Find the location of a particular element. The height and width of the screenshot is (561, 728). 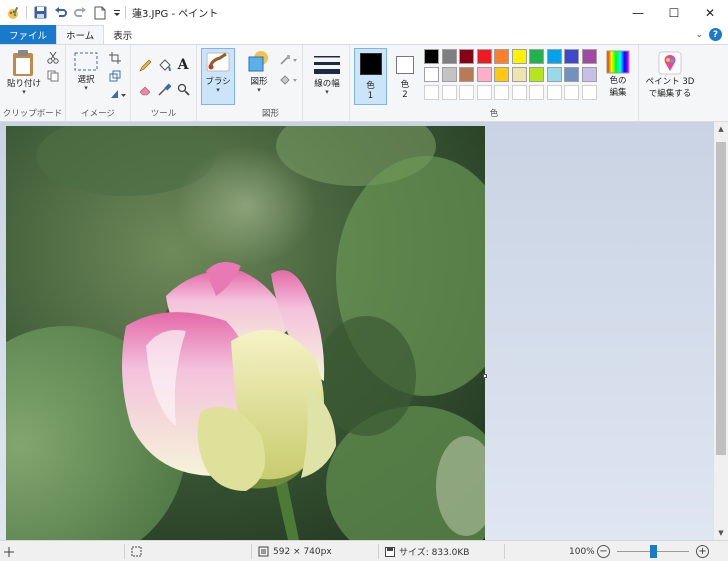

brushes-button: ブラシ ▾ is located at coordinates (218, 76).